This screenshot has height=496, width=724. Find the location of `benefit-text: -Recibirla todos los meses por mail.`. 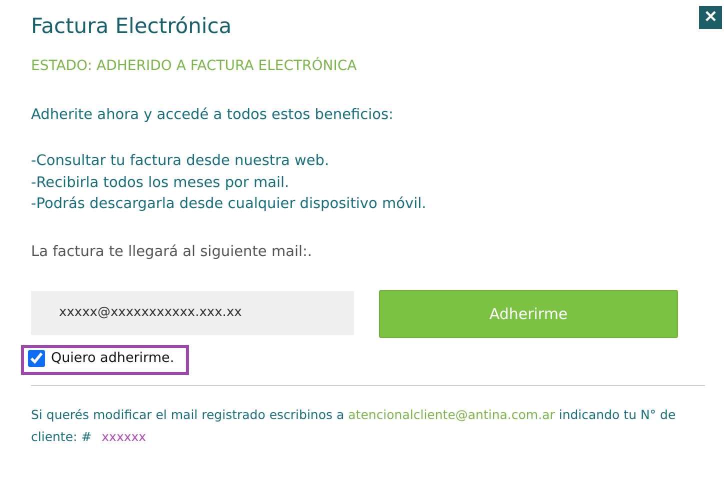

benefit-text: -Recibirla todos los meses por mail. is located at coordinates (160, 183).